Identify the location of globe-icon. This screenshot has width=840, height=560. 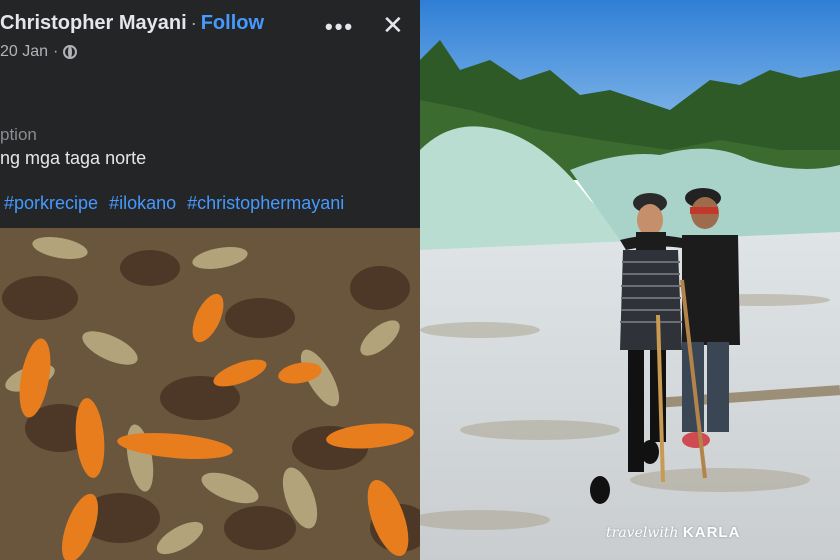
(70, 52).